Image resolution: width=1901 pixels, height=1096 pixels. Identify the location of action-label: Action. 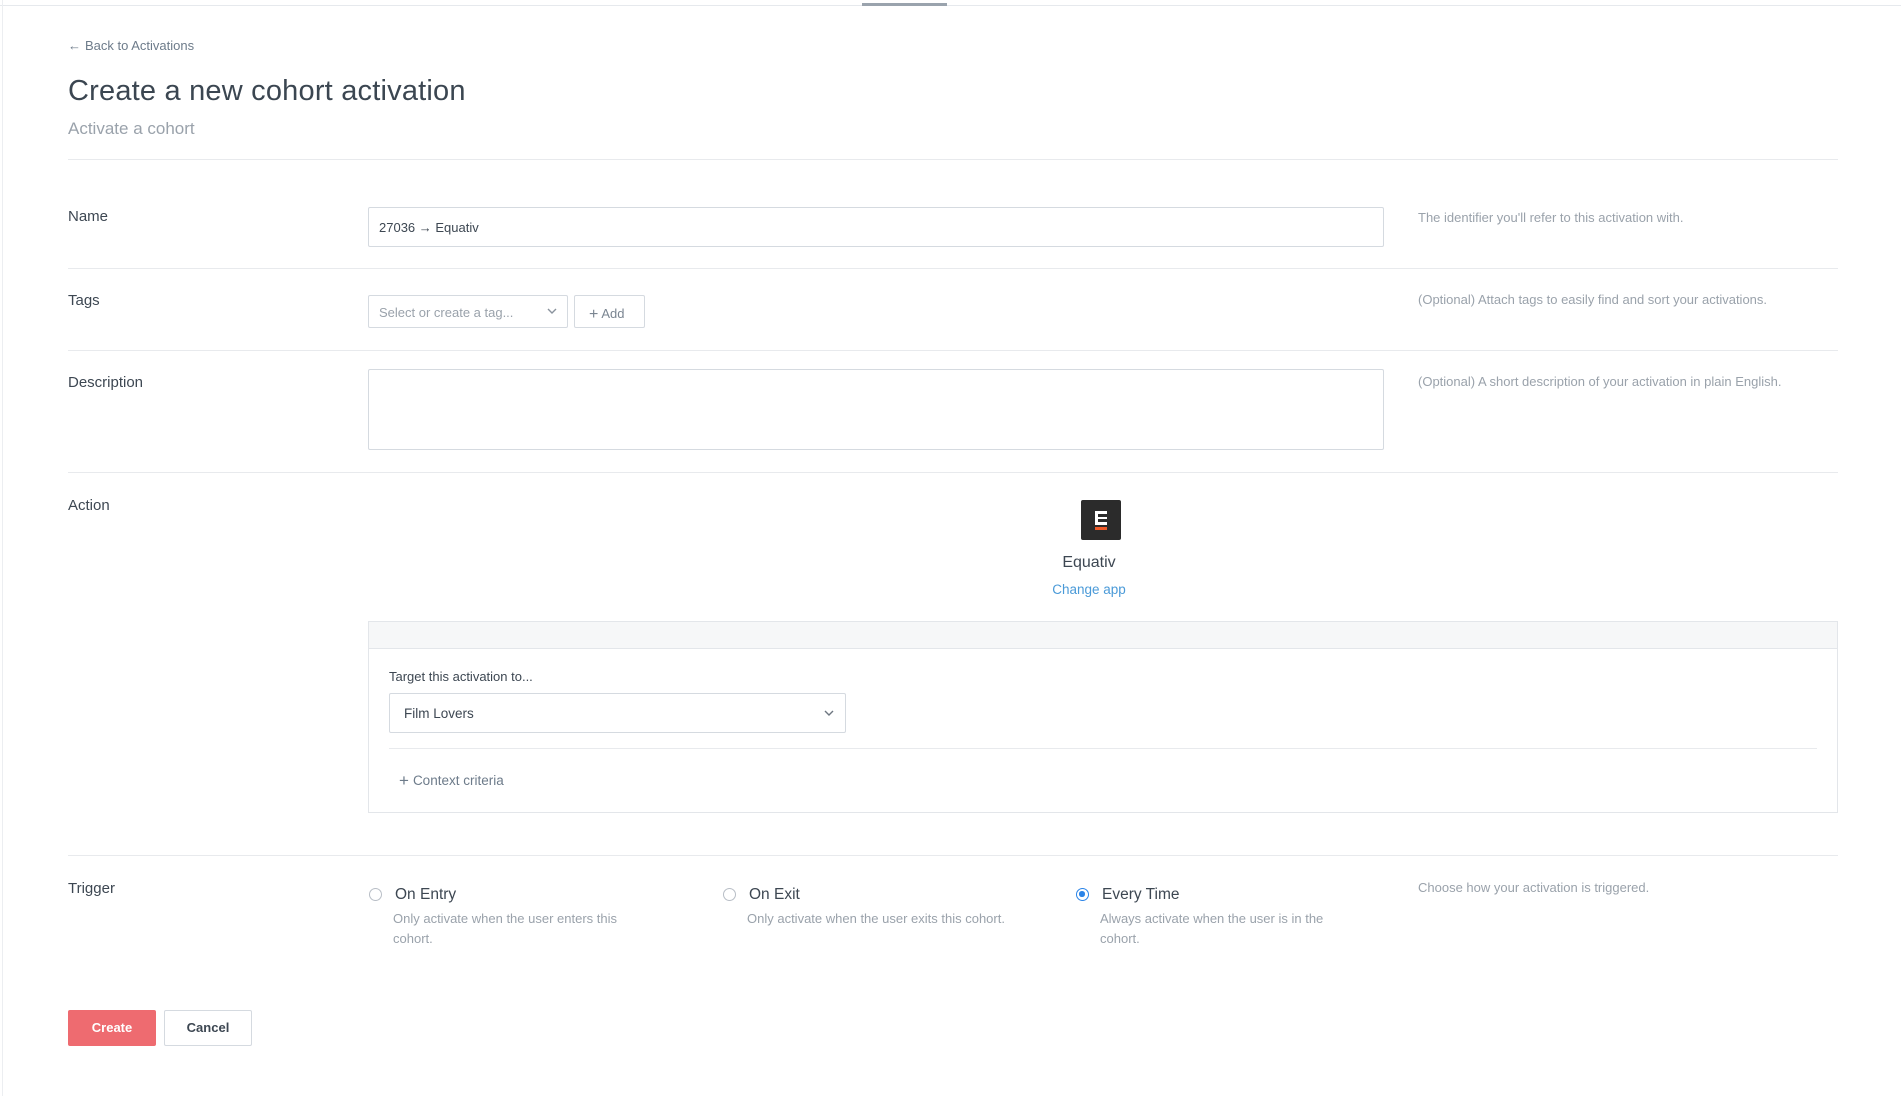
(89, 505).